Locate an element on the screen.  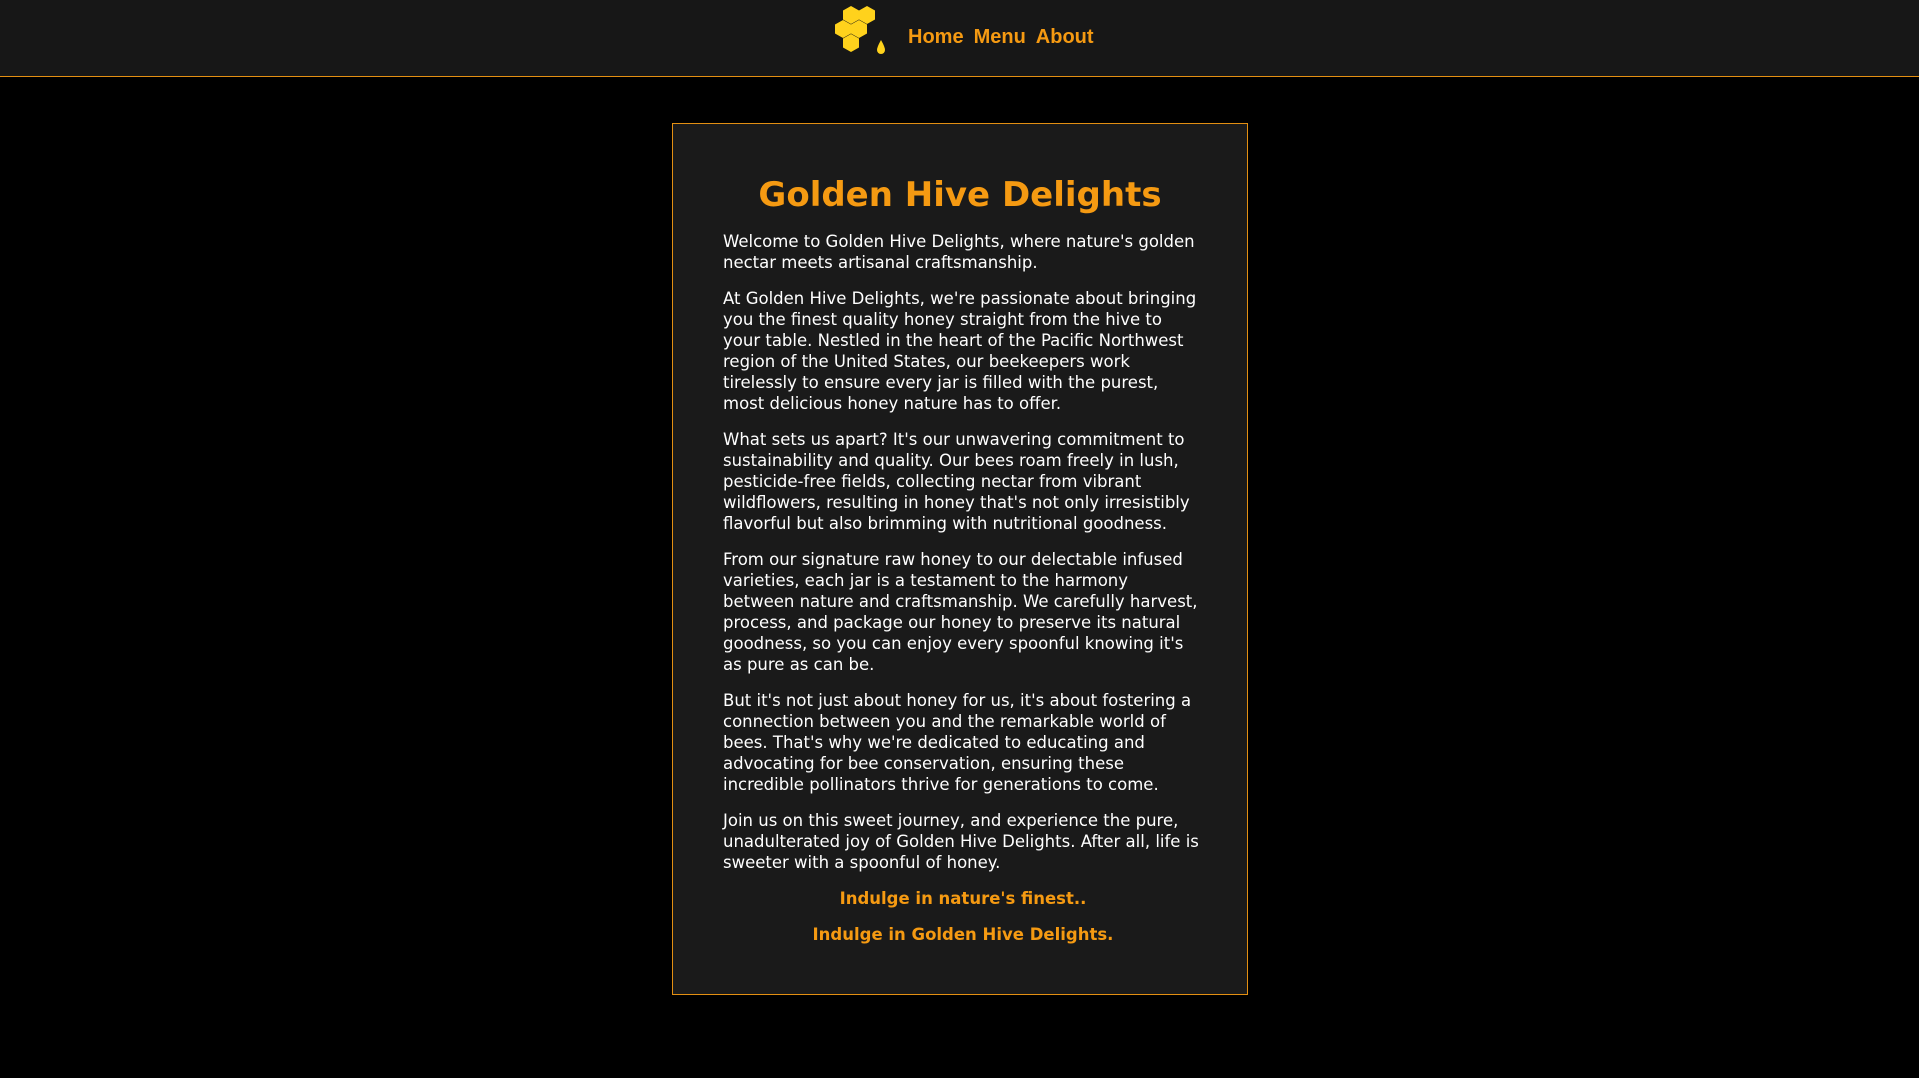
tagline-golden-hive: Indulge in Golden Hive Delights. is located at coordinates (963, 934).